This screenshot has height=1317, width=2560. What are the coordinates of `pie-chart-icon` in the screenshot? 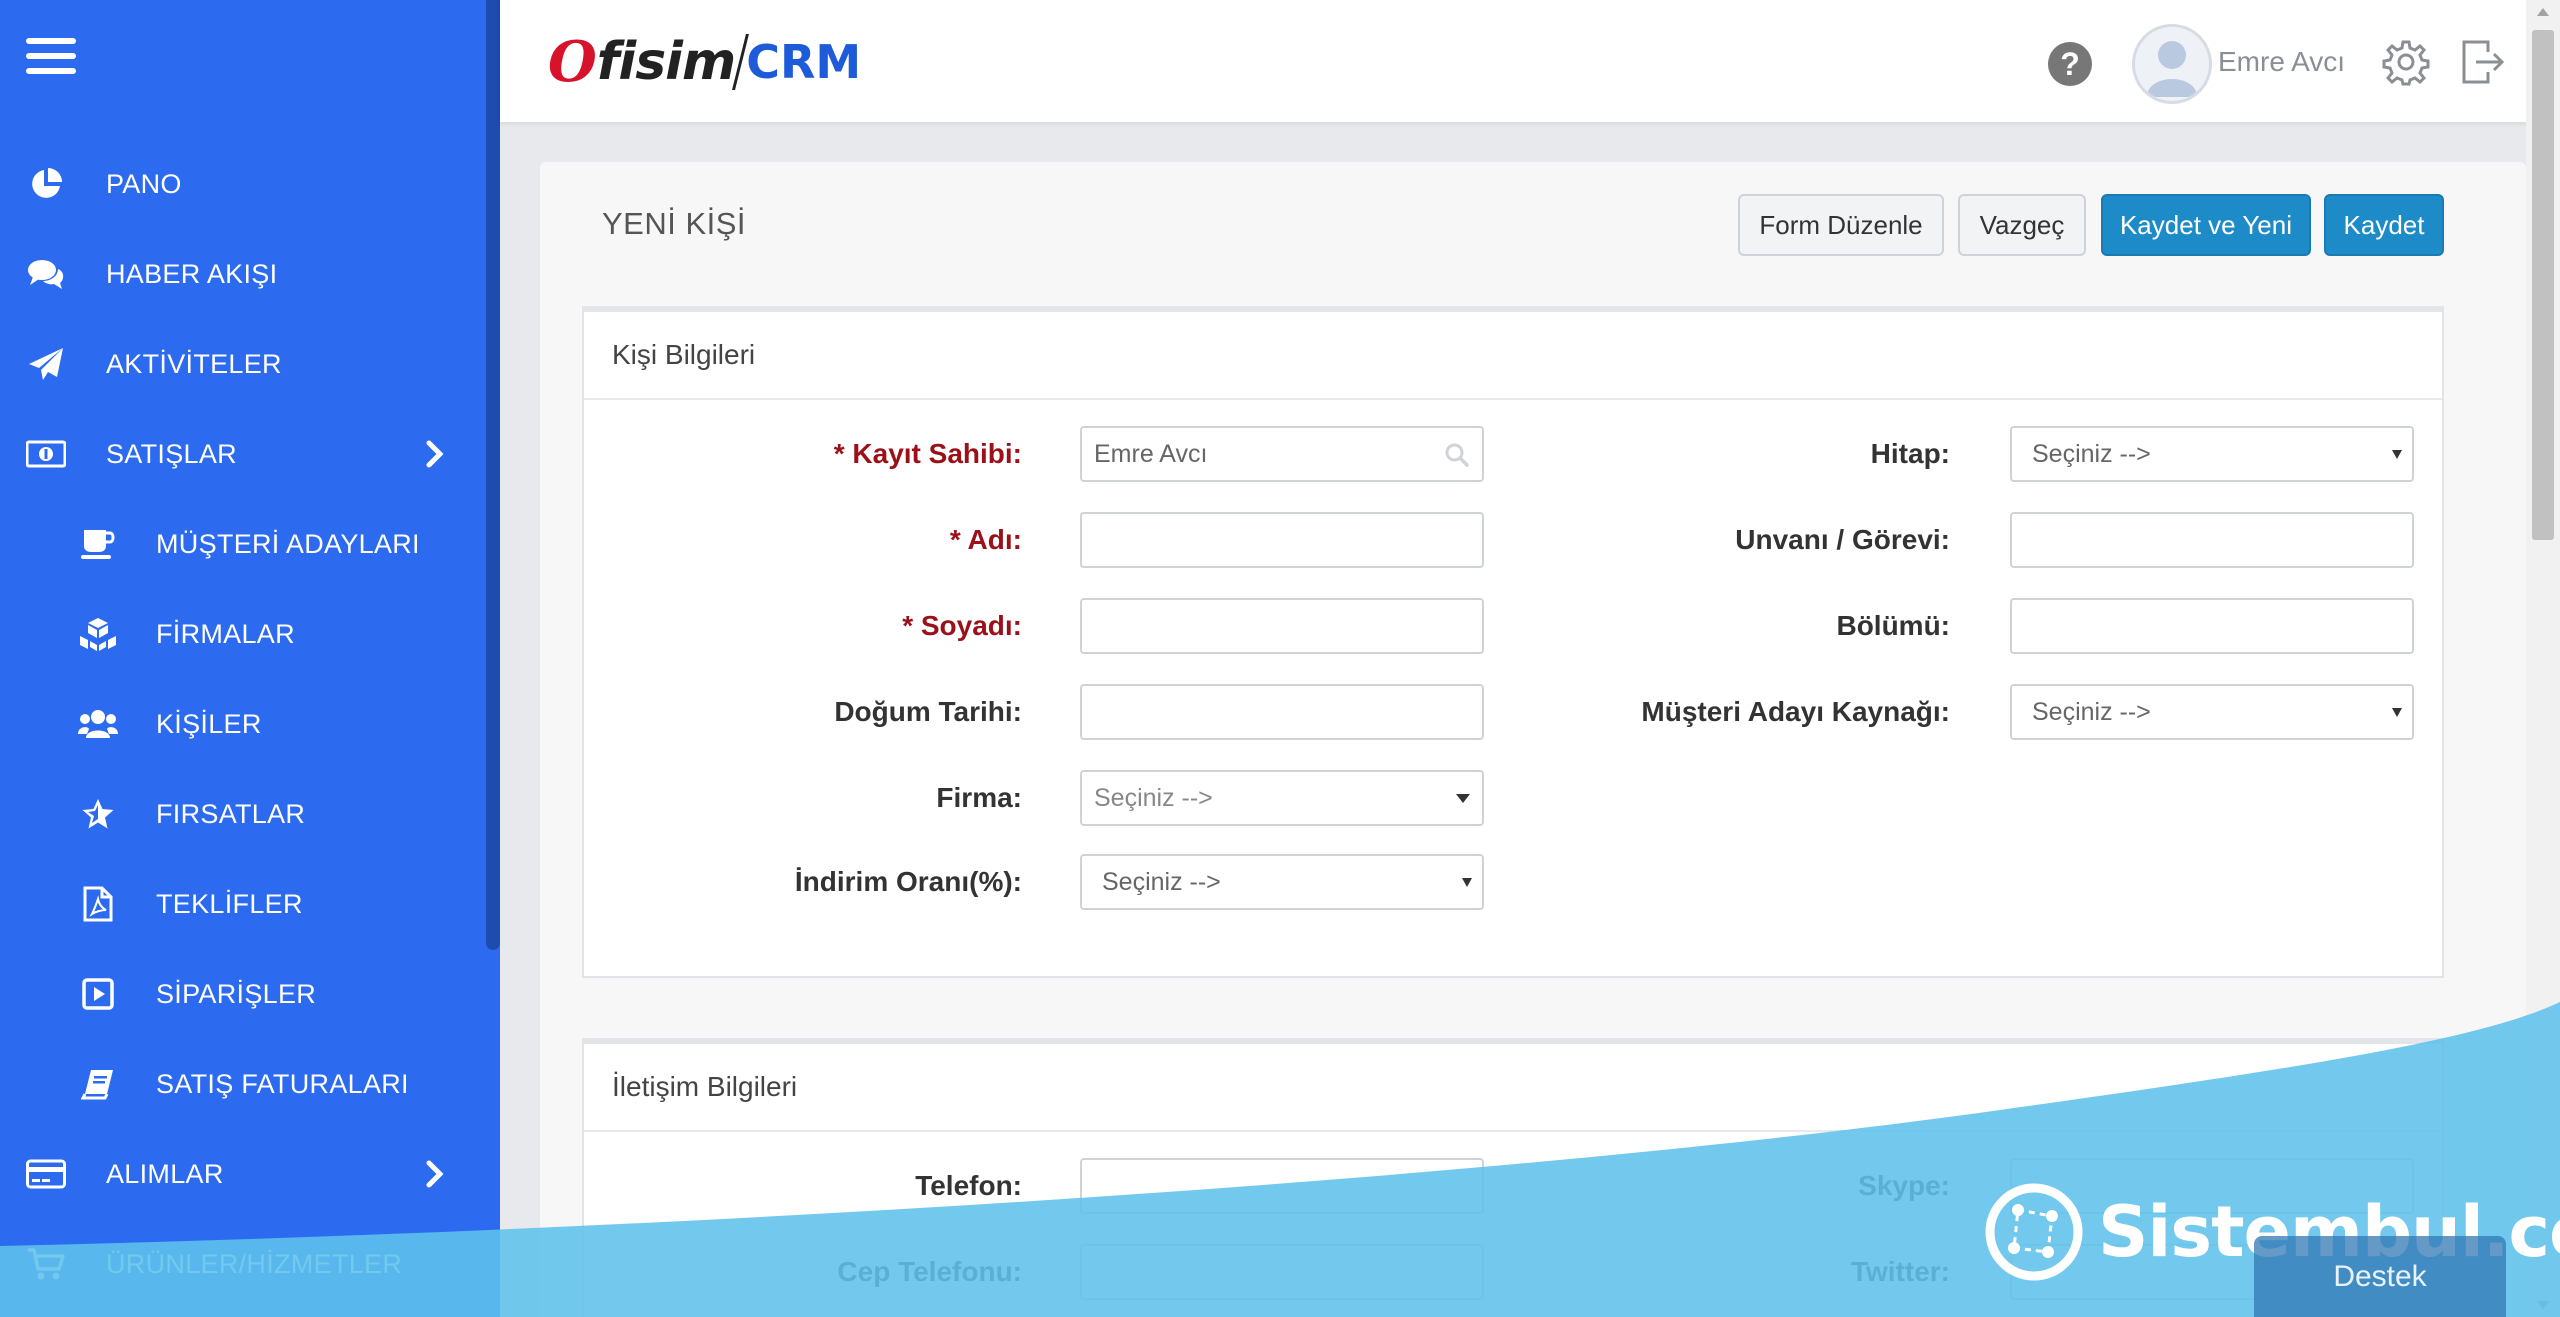 It's located at (46, 184).